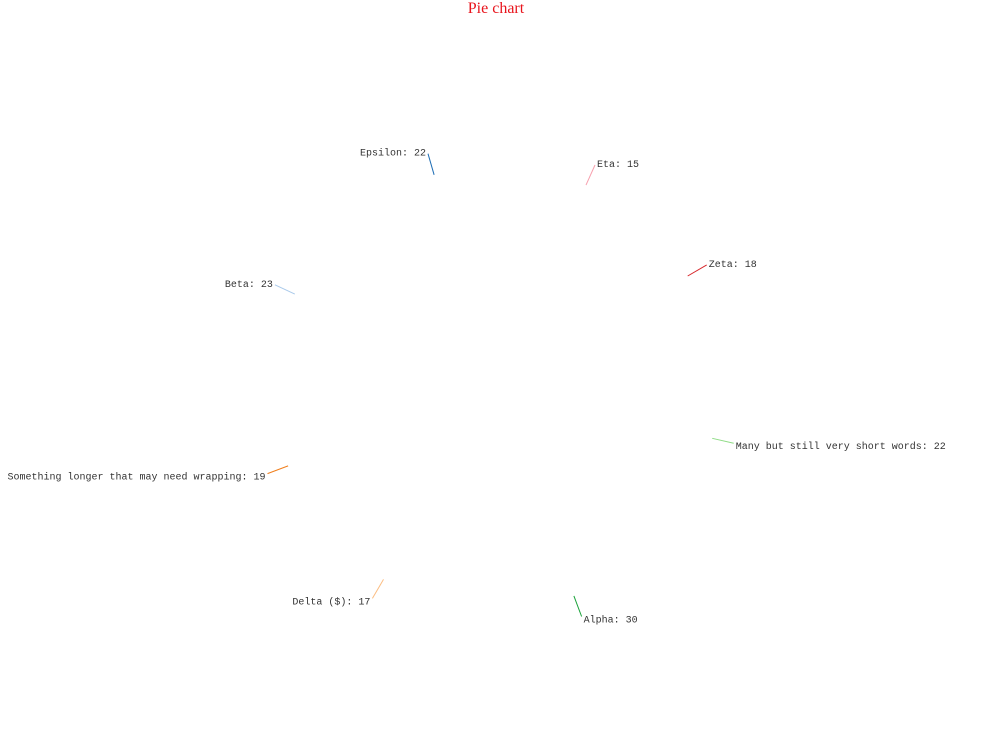 Image resolution: width=992 pixels, height=744 pixels. Describe the element at coordinates (331, 602) in the screenshot. I see `slice-label: Delta ($): 17` at that location.